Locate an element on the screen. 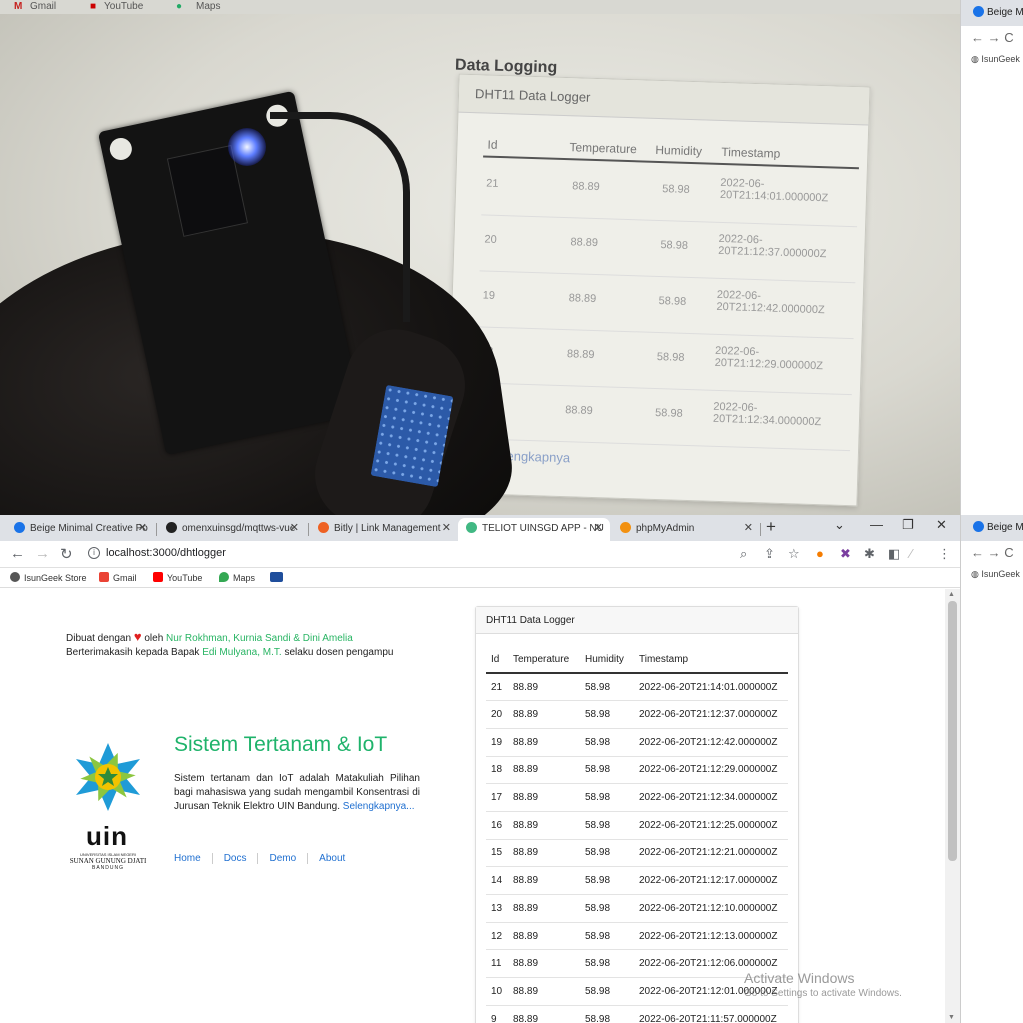 Image resolution: width=1023 pixels, height=1023 pixels. pen-icon: ⁄ is located at coordinates (911, 553).